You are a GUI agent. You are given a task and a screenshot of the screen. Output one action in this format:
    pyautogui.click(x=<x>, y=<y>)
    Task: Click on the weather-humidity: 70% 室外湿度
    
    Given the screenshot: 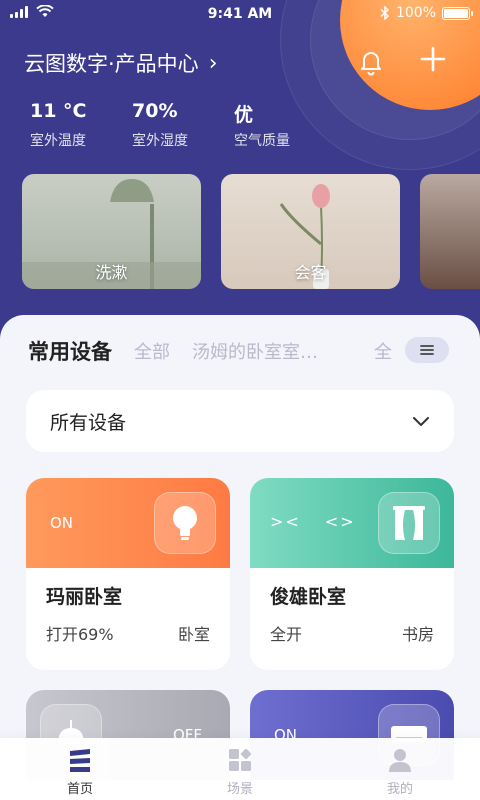 What is the action you would take?
    pyautogui.click(x=160, y=124)
    